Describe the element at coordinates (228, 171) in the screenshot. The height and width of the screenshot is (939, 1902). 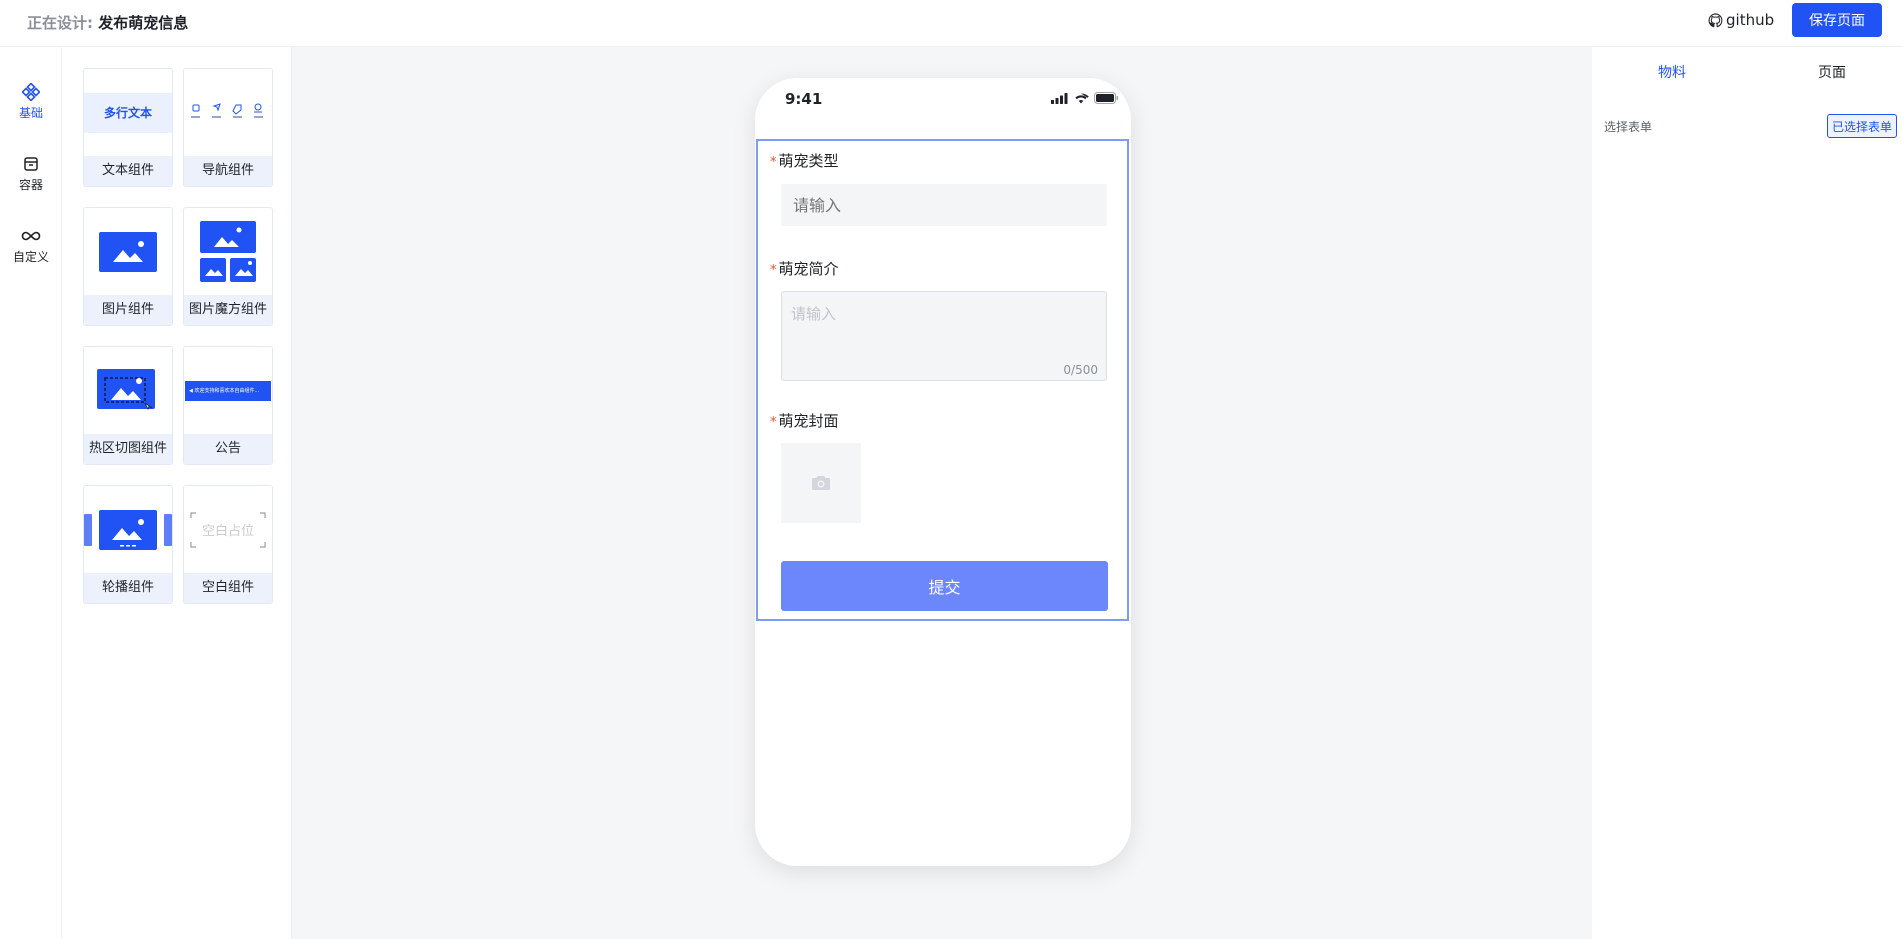
I see `palette-item-label: 导航组件` at that location.